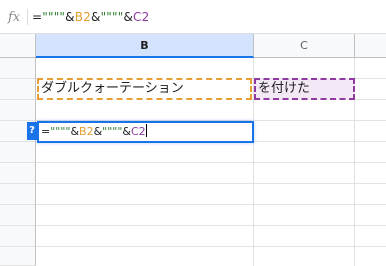 The height and width of the screenshot is (266, 386). Describe the element at coordinates (144, 89) in the screenshot. I see `cell-b2: ダブルクォーテーション` at that location.